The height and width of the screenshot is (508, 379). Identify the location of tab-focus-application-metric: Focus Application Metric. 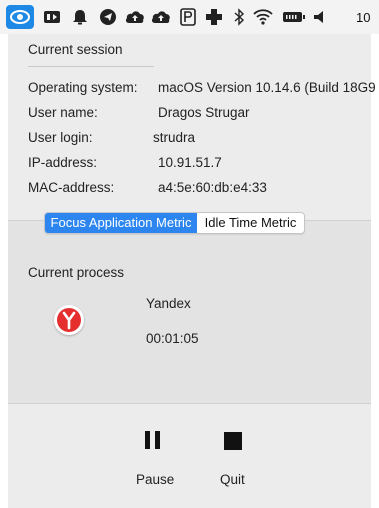
(121, 223).